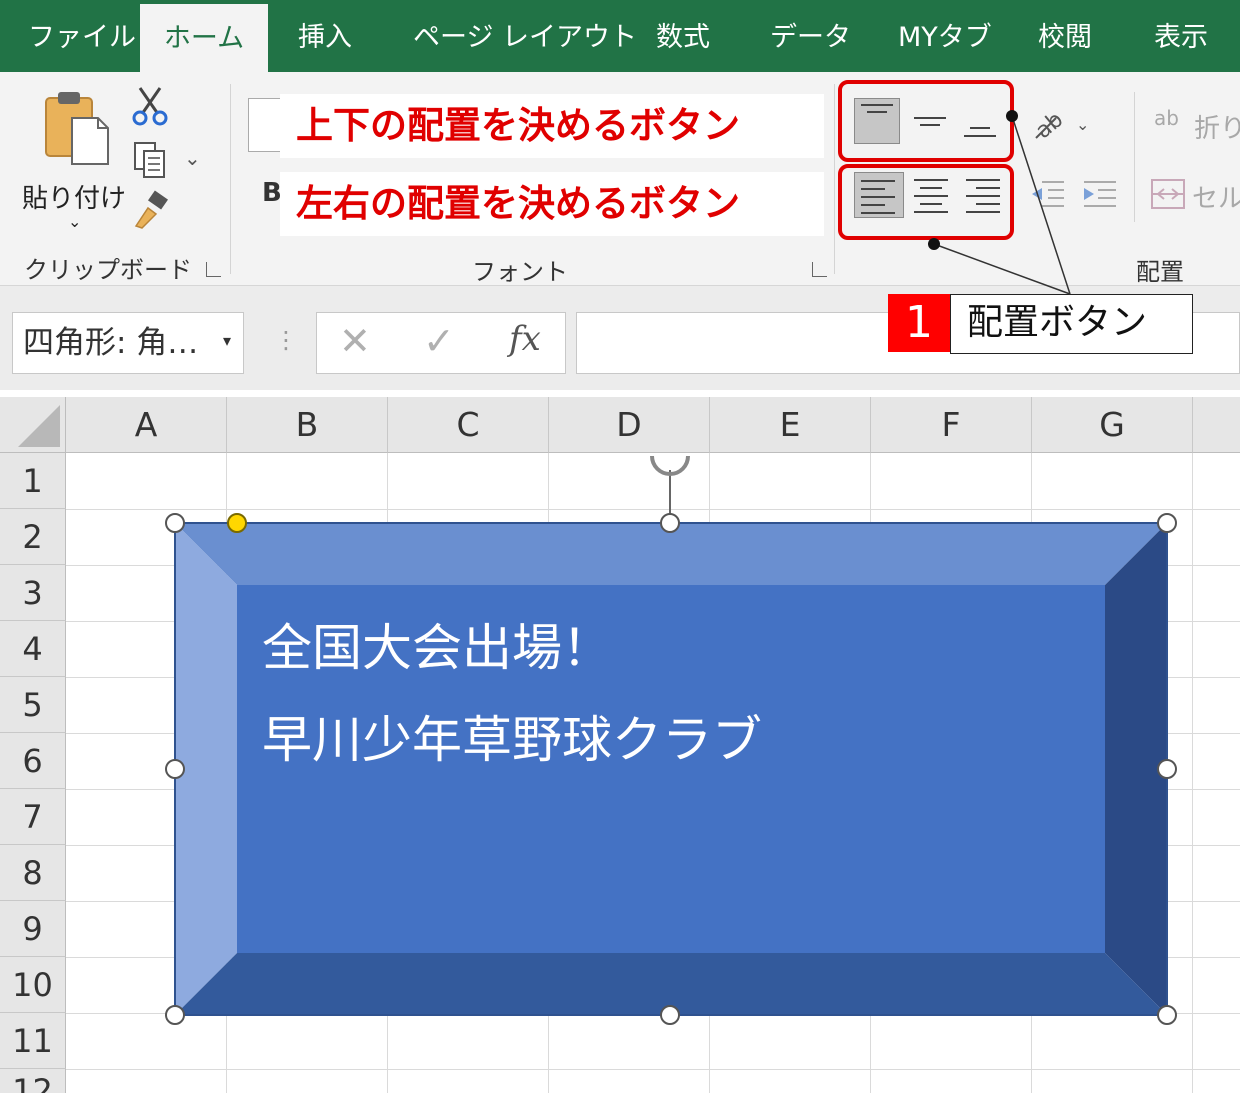 The height and width of the screenshot is (1093, 1240). I want to click on resize-handle-left, so click(175, 769).